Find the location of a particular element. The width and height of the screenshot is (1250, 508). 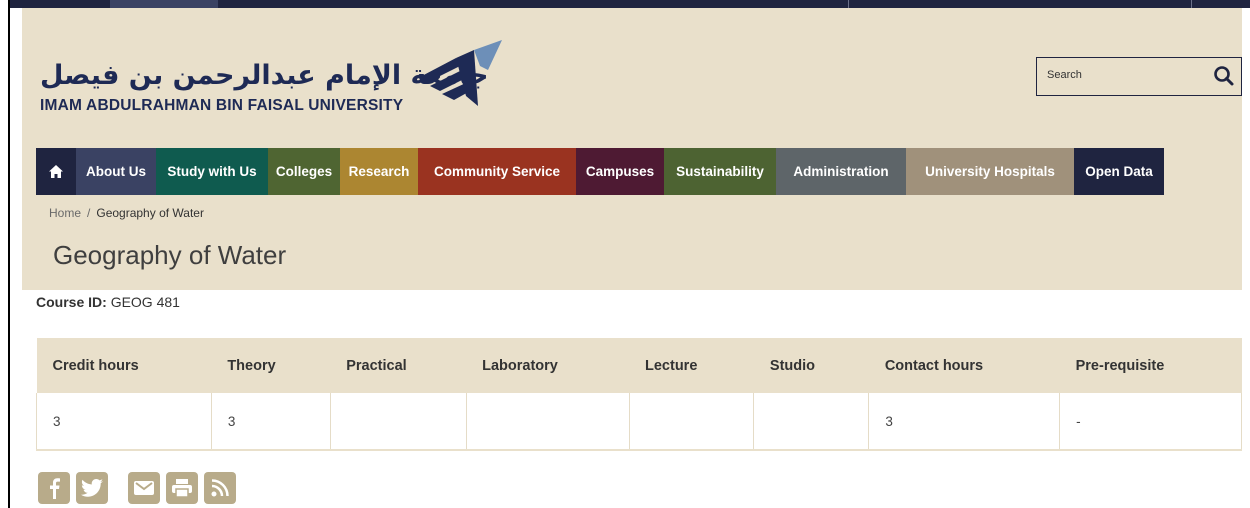

column-header: Pre-requisite is located at coordinates (1150, 365).